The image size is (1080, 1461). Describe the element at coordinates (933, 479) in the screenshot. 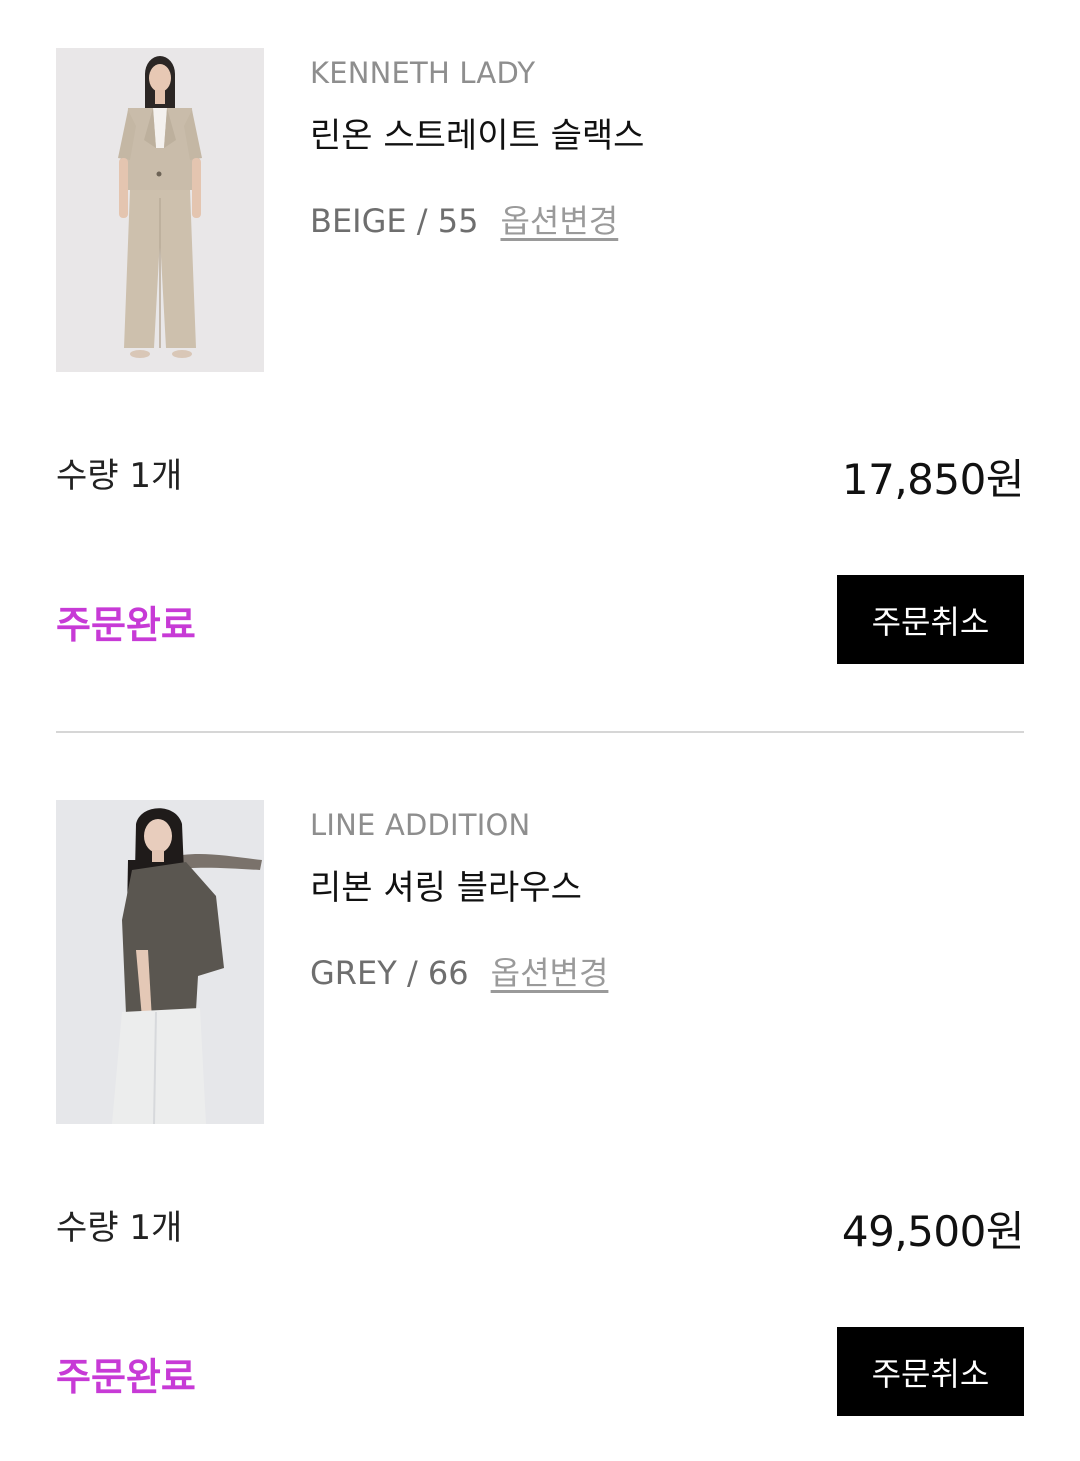

I see `price: 17,850원` at that location.